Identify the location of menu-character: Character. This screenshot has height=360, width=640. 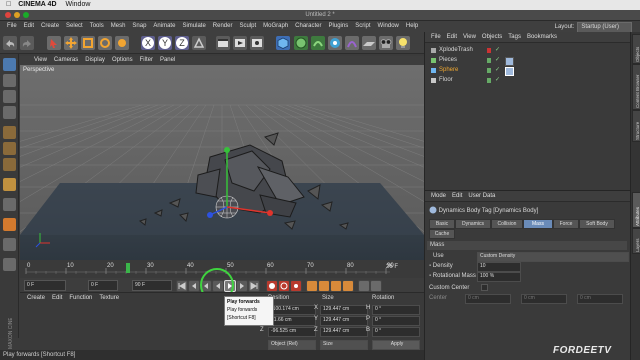
(308, 26).